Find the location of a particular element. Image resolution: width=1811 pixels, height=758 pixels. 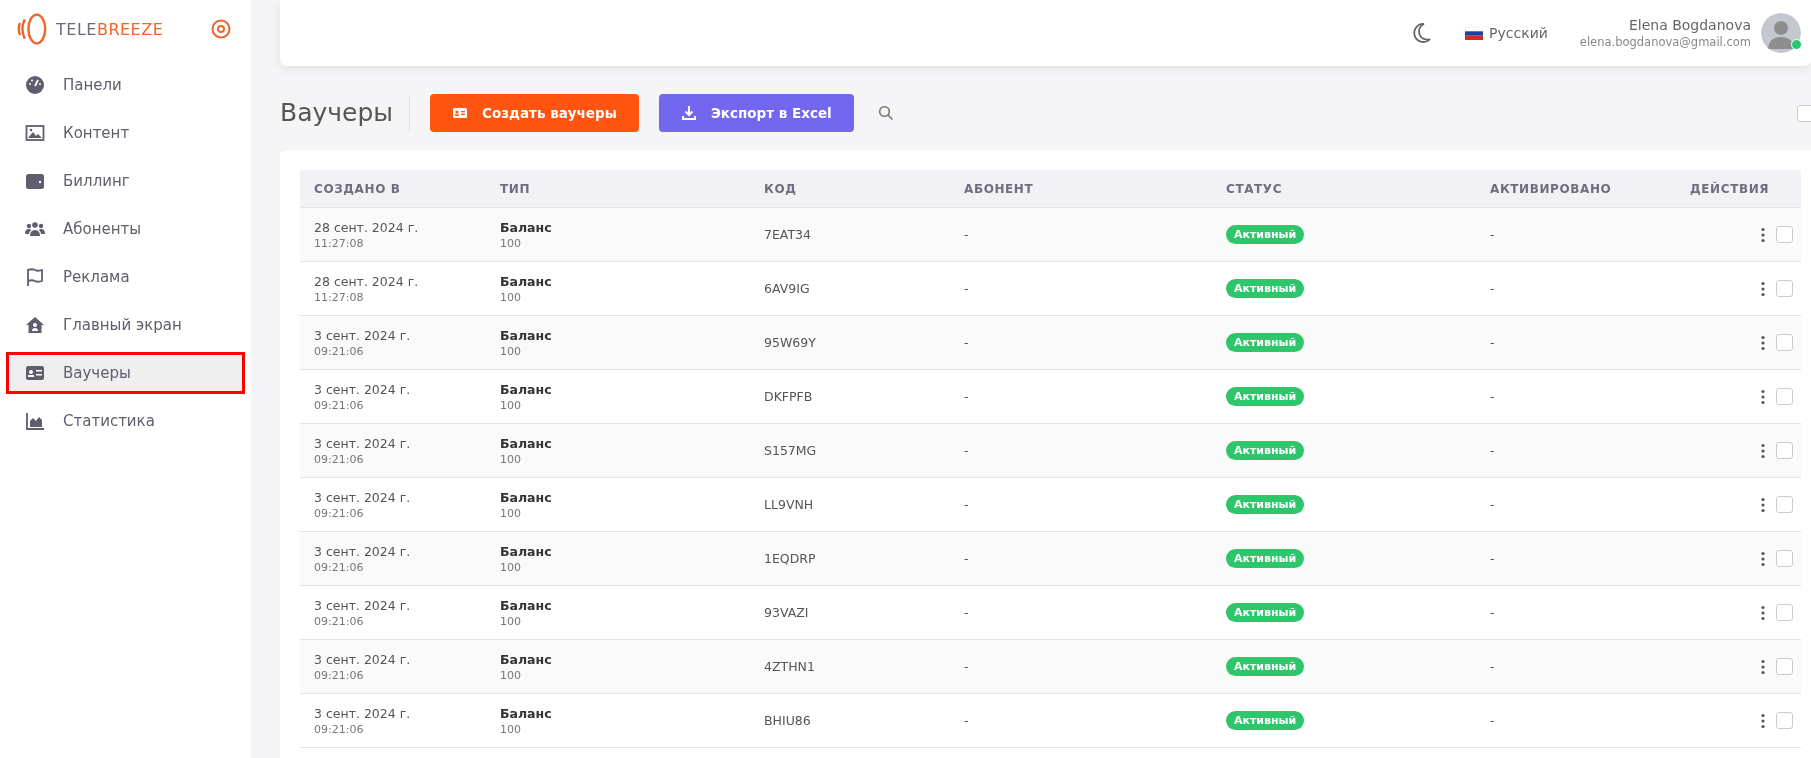

wallet-icon is located at coordinates (35, 181).